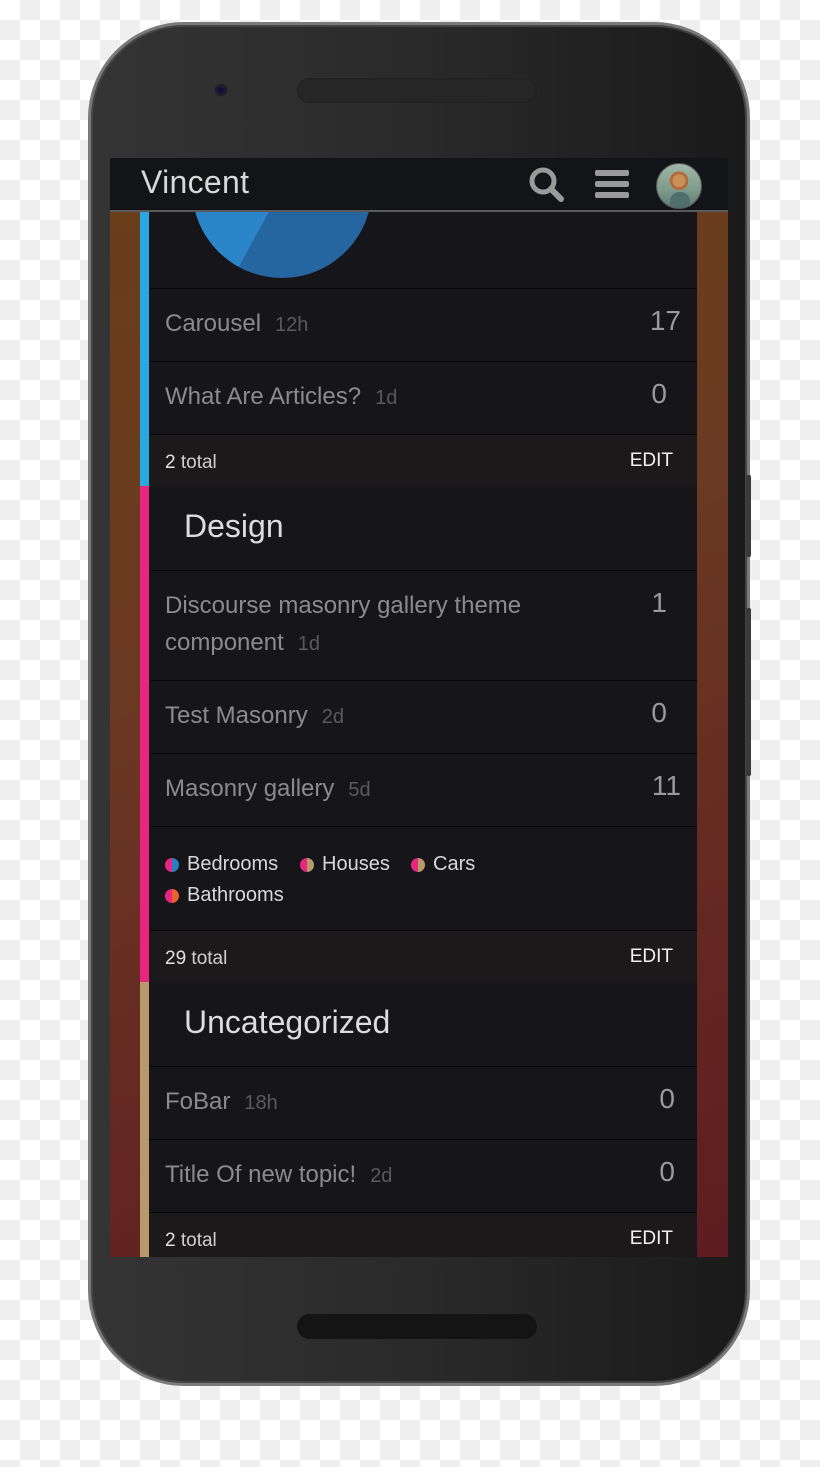 The height and width of the screenshot is (1467, 820). Describe the element at coordinates (679, 186) in the screenshot. I see `user-avatar` at that location.